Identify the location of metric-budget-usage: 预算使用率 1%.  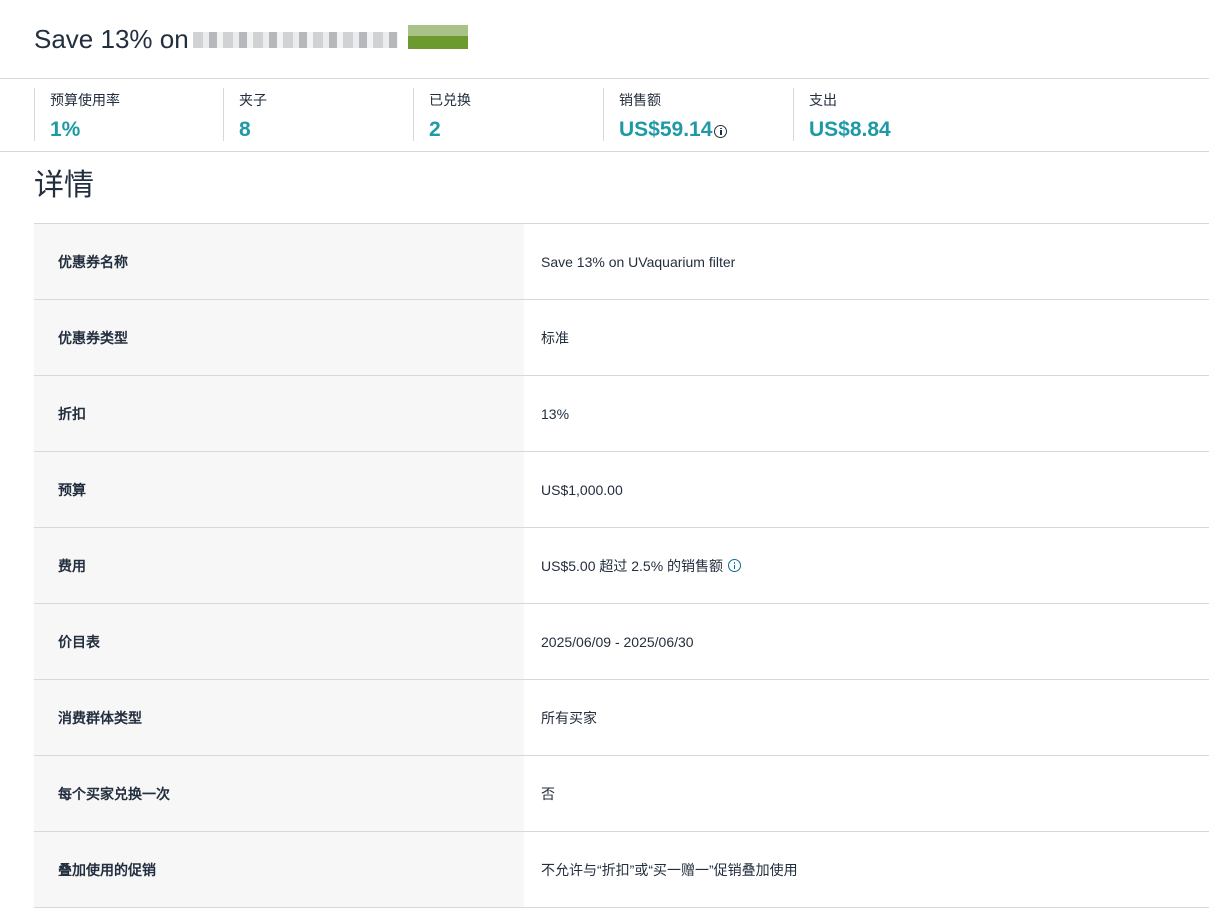
(129, 115).